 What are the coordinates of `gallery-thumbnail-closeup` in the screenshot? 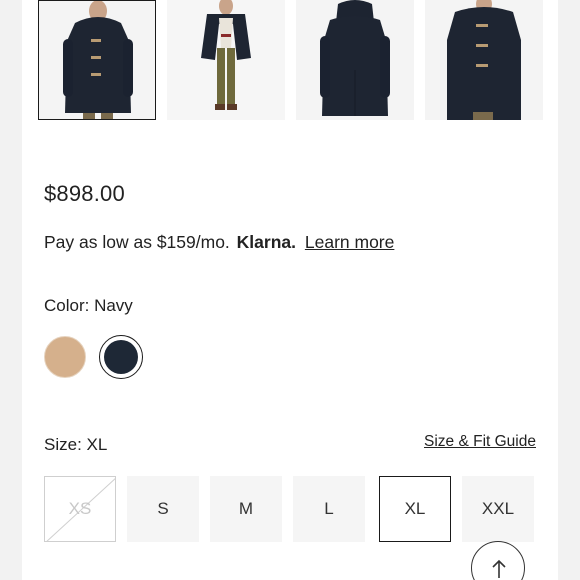 It's located at (484, 60).